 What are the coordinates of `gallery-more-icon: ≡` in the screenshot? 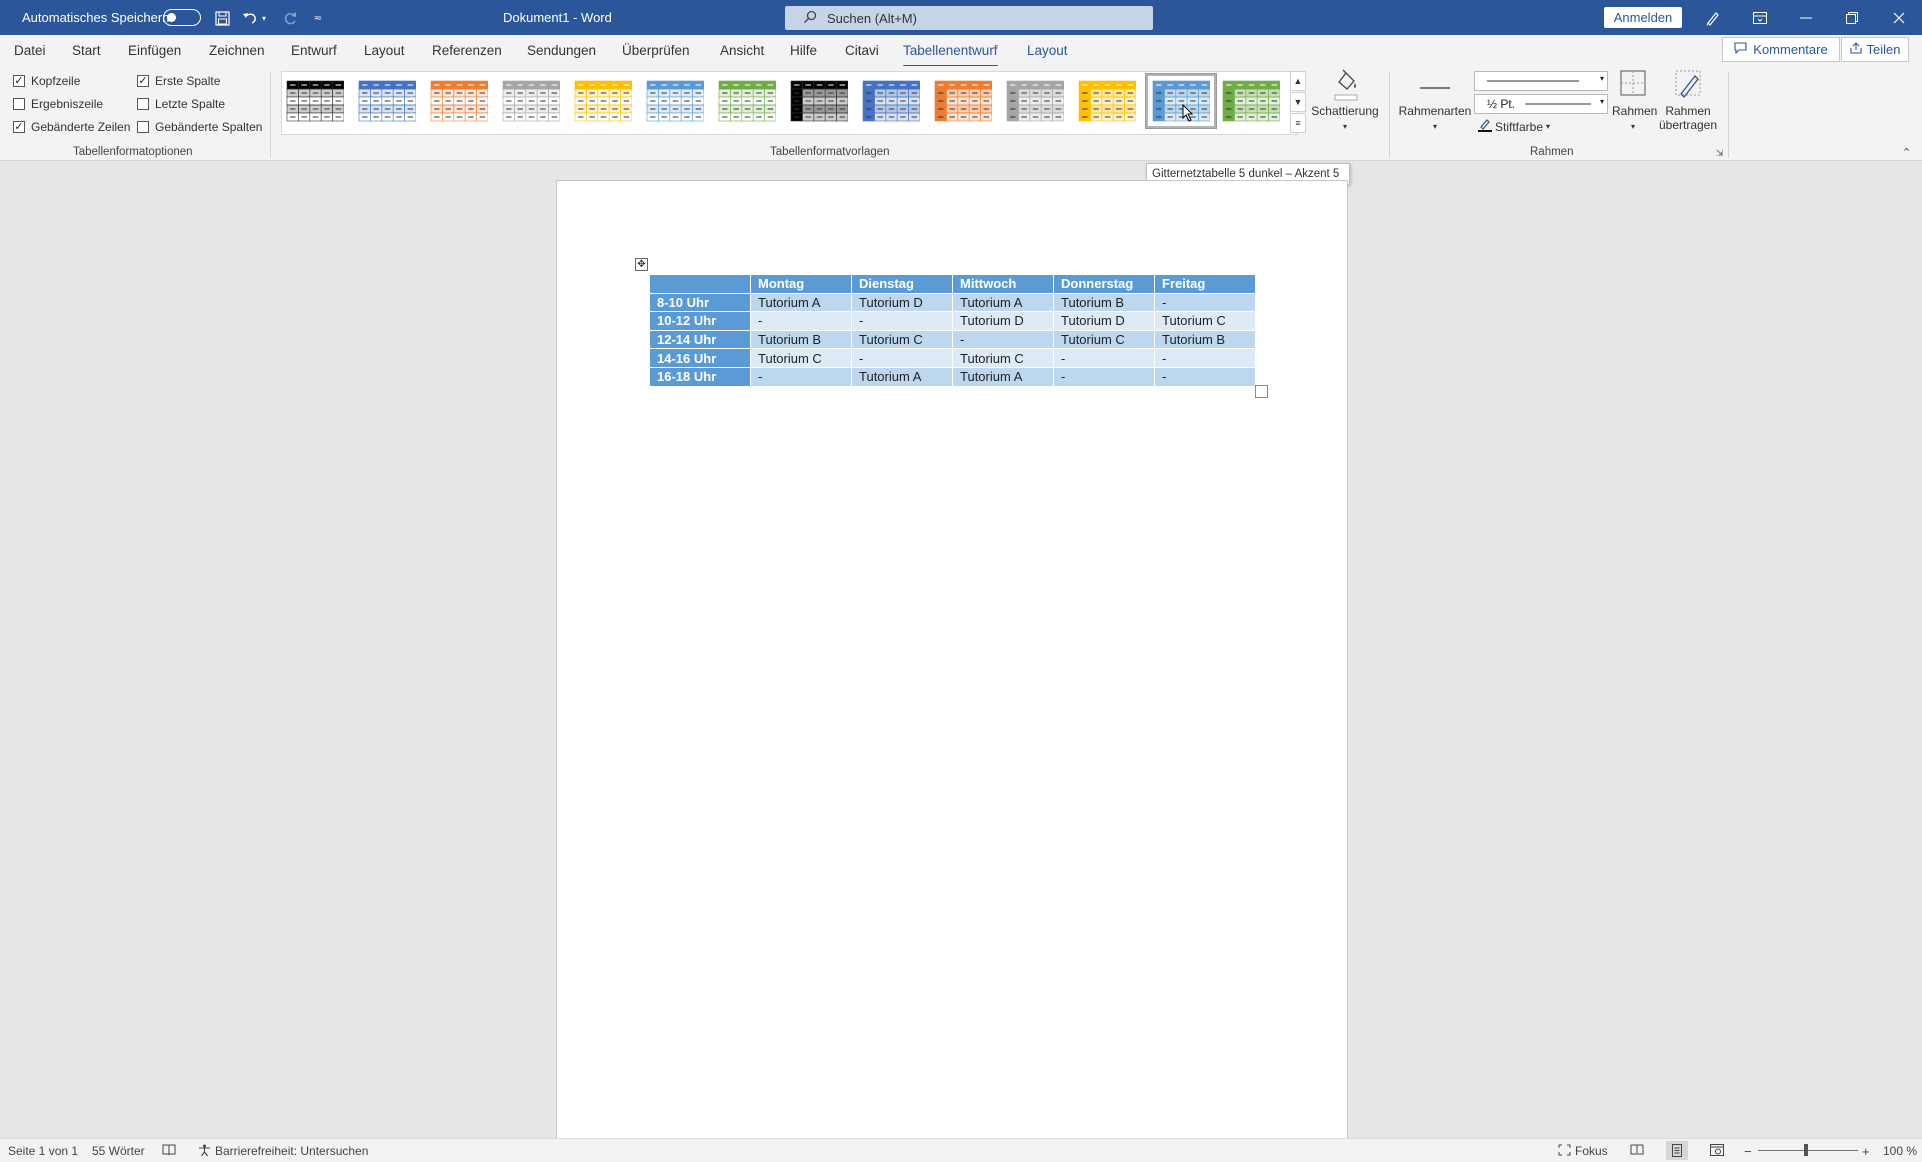 It's located at (1298, 123).